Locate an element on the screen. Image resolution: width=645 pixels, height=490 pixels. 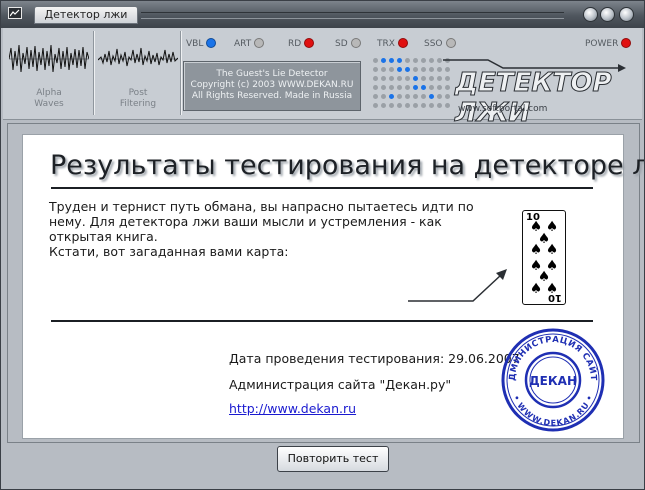
indicator-art: ART is located at coordinates (249, 44).